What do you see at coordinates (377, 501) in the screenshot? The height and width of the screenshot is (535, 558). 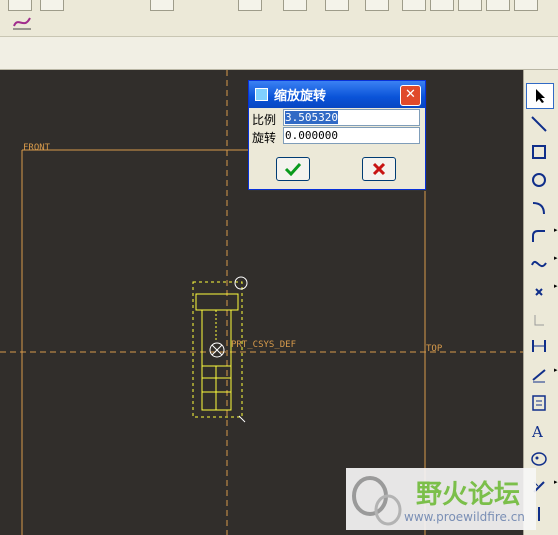 I see `butterfly-logo-icon` at bounding box center [377, 501].